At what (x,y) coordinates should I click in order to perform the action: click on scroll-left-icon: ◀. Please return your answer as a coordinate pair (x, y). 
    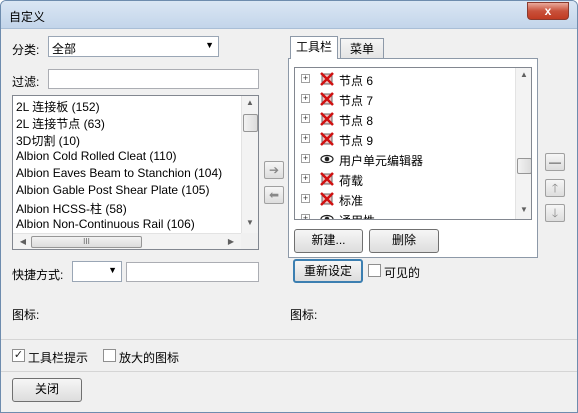
    Looking at the image, I should click on (23, 241).